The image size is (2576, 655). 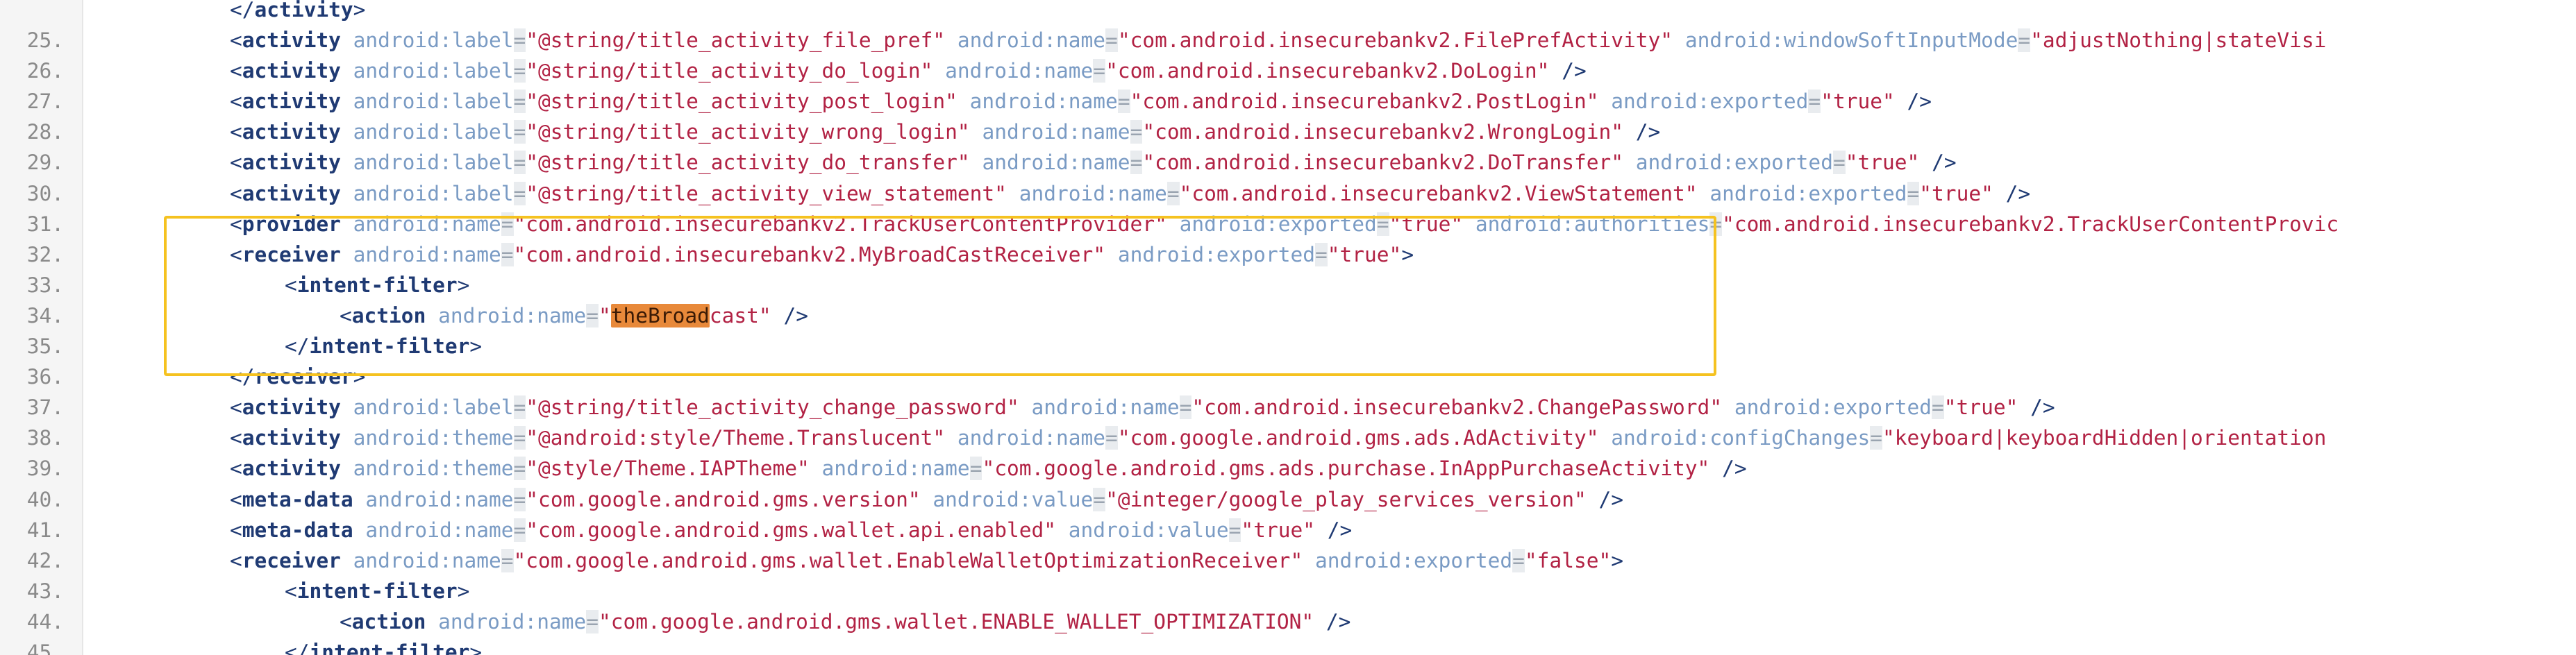 What do you see at coordinates (1288, 646) in the screenshot?
I see `code-line: 45. </intent-filter>` at bounding box center [1288, 646].